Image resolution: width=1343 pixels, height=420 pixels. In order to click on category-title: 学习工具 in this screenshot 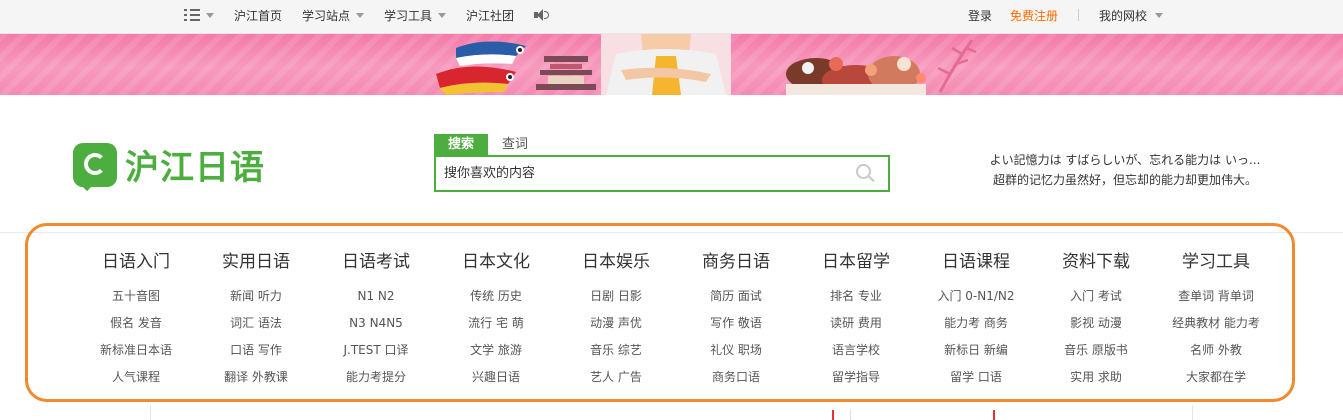, I will do `click(1216, 262)`.